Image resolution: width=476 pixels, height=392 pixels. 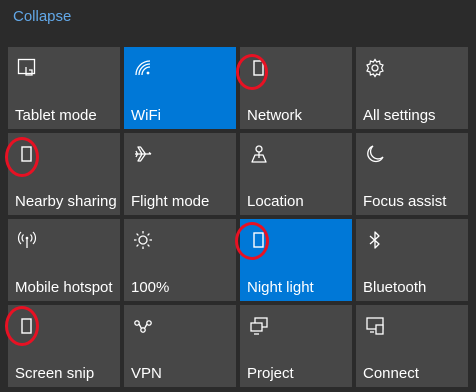 I want to click on tile-label: Tablet mode, so click(x=56, y=115).